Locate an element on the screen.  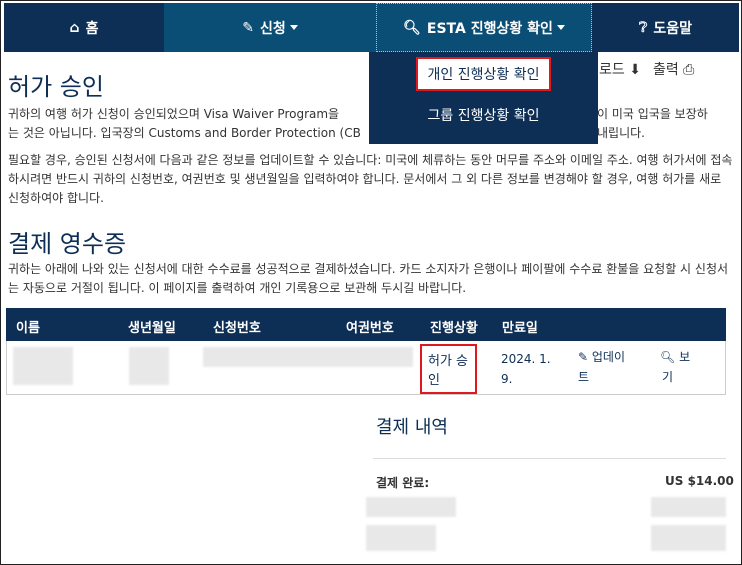
expiry-date: 2024. 1. 9. is located at coordinates (526, 369).